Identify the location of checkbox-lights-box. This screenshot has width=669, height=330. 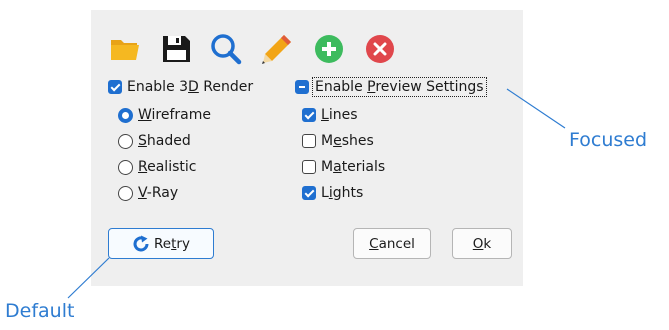
(309, 193).